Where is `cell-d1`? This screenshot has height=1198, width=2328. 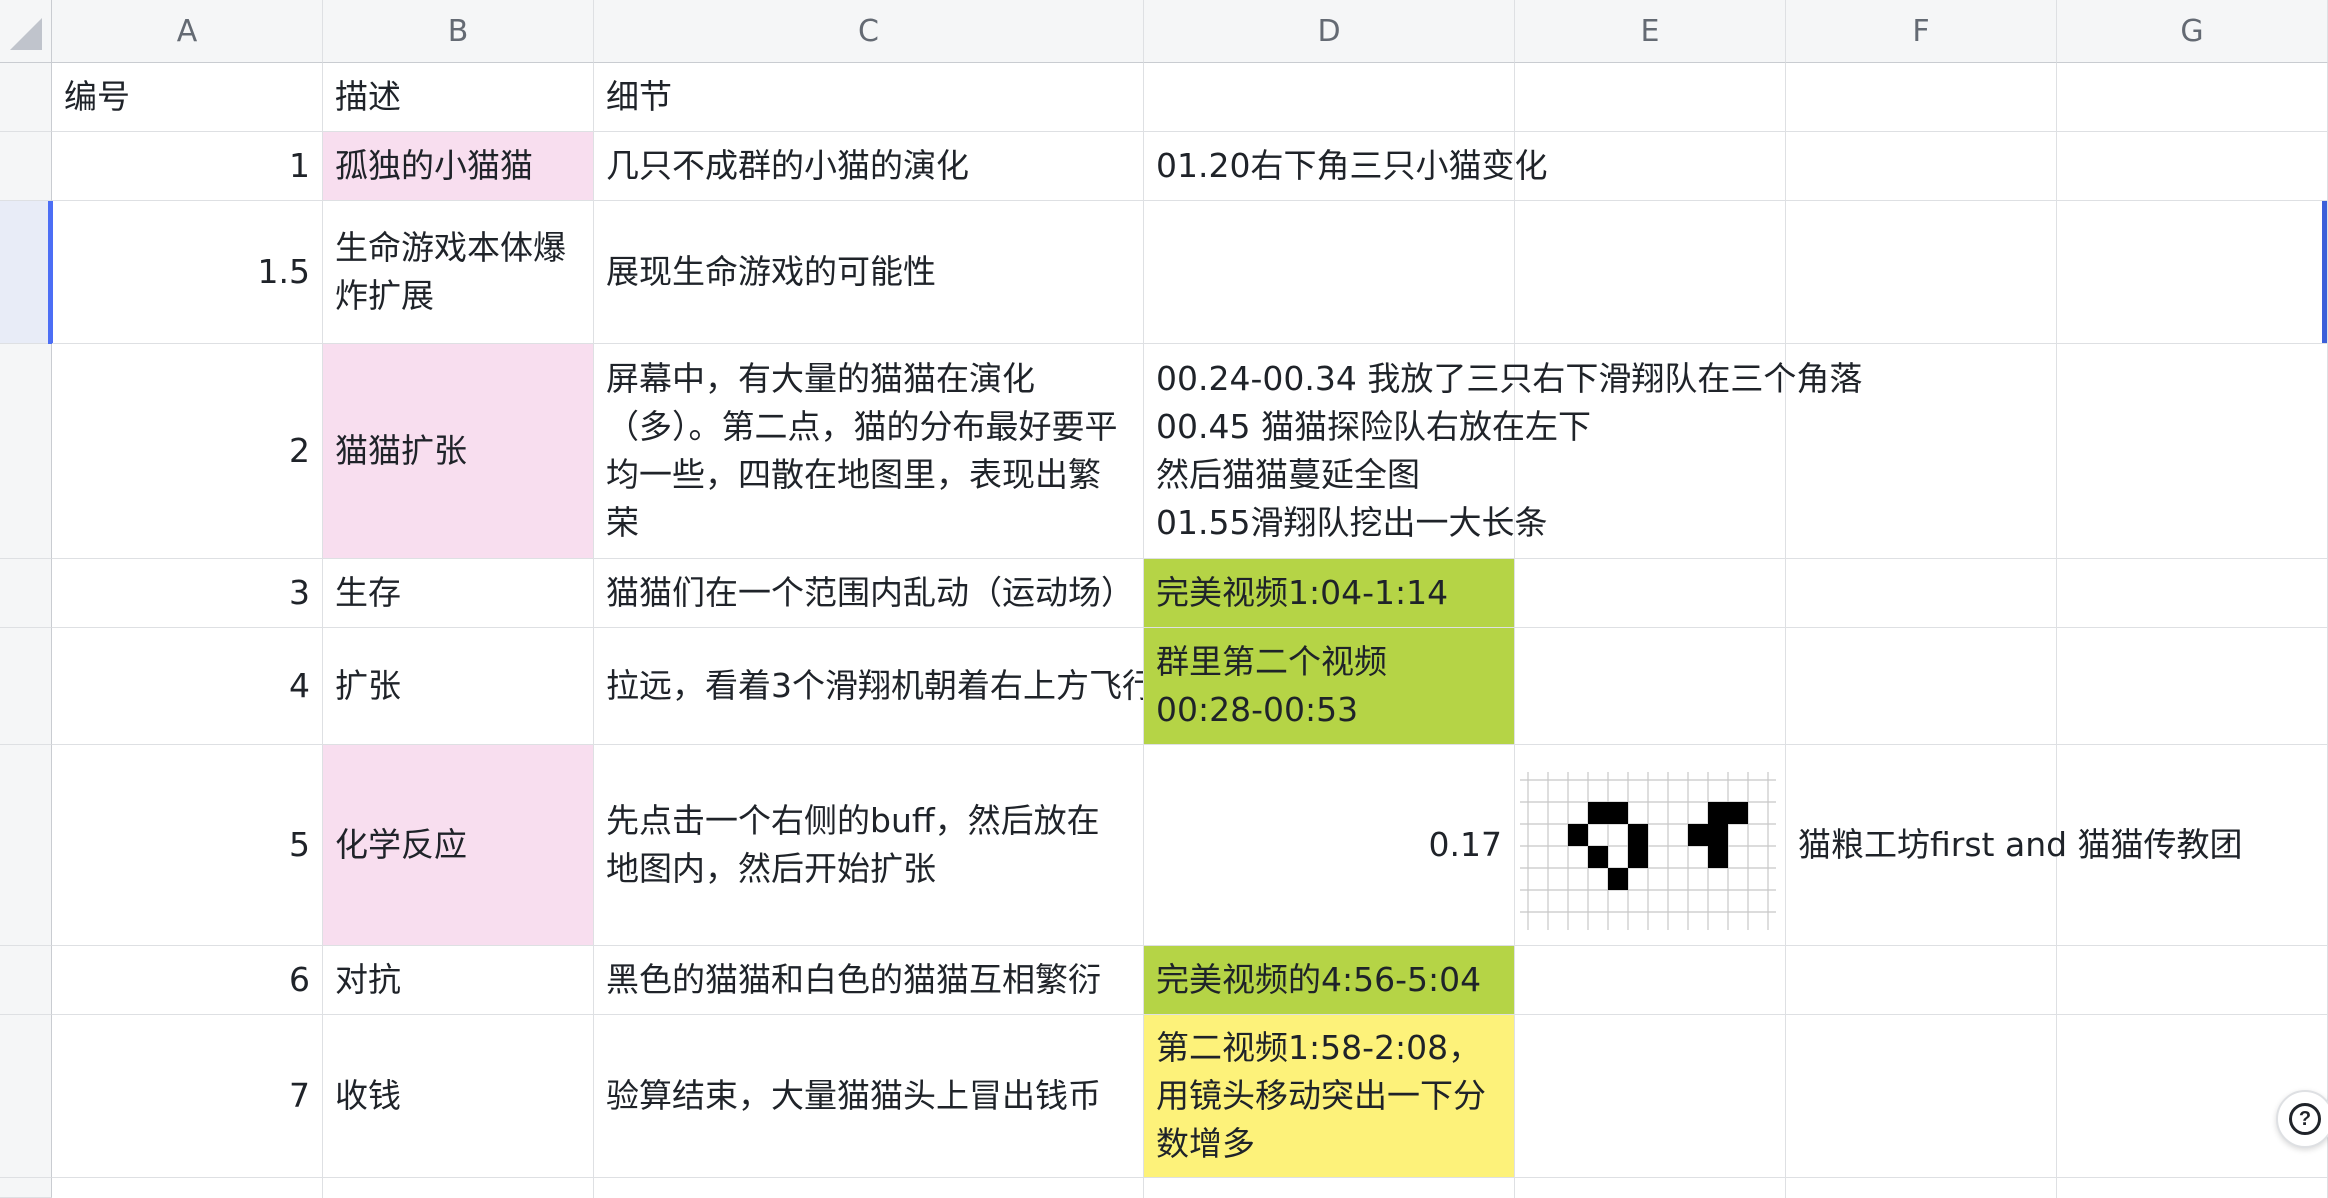 cell-d1 is located at coordinates (1329, 97).